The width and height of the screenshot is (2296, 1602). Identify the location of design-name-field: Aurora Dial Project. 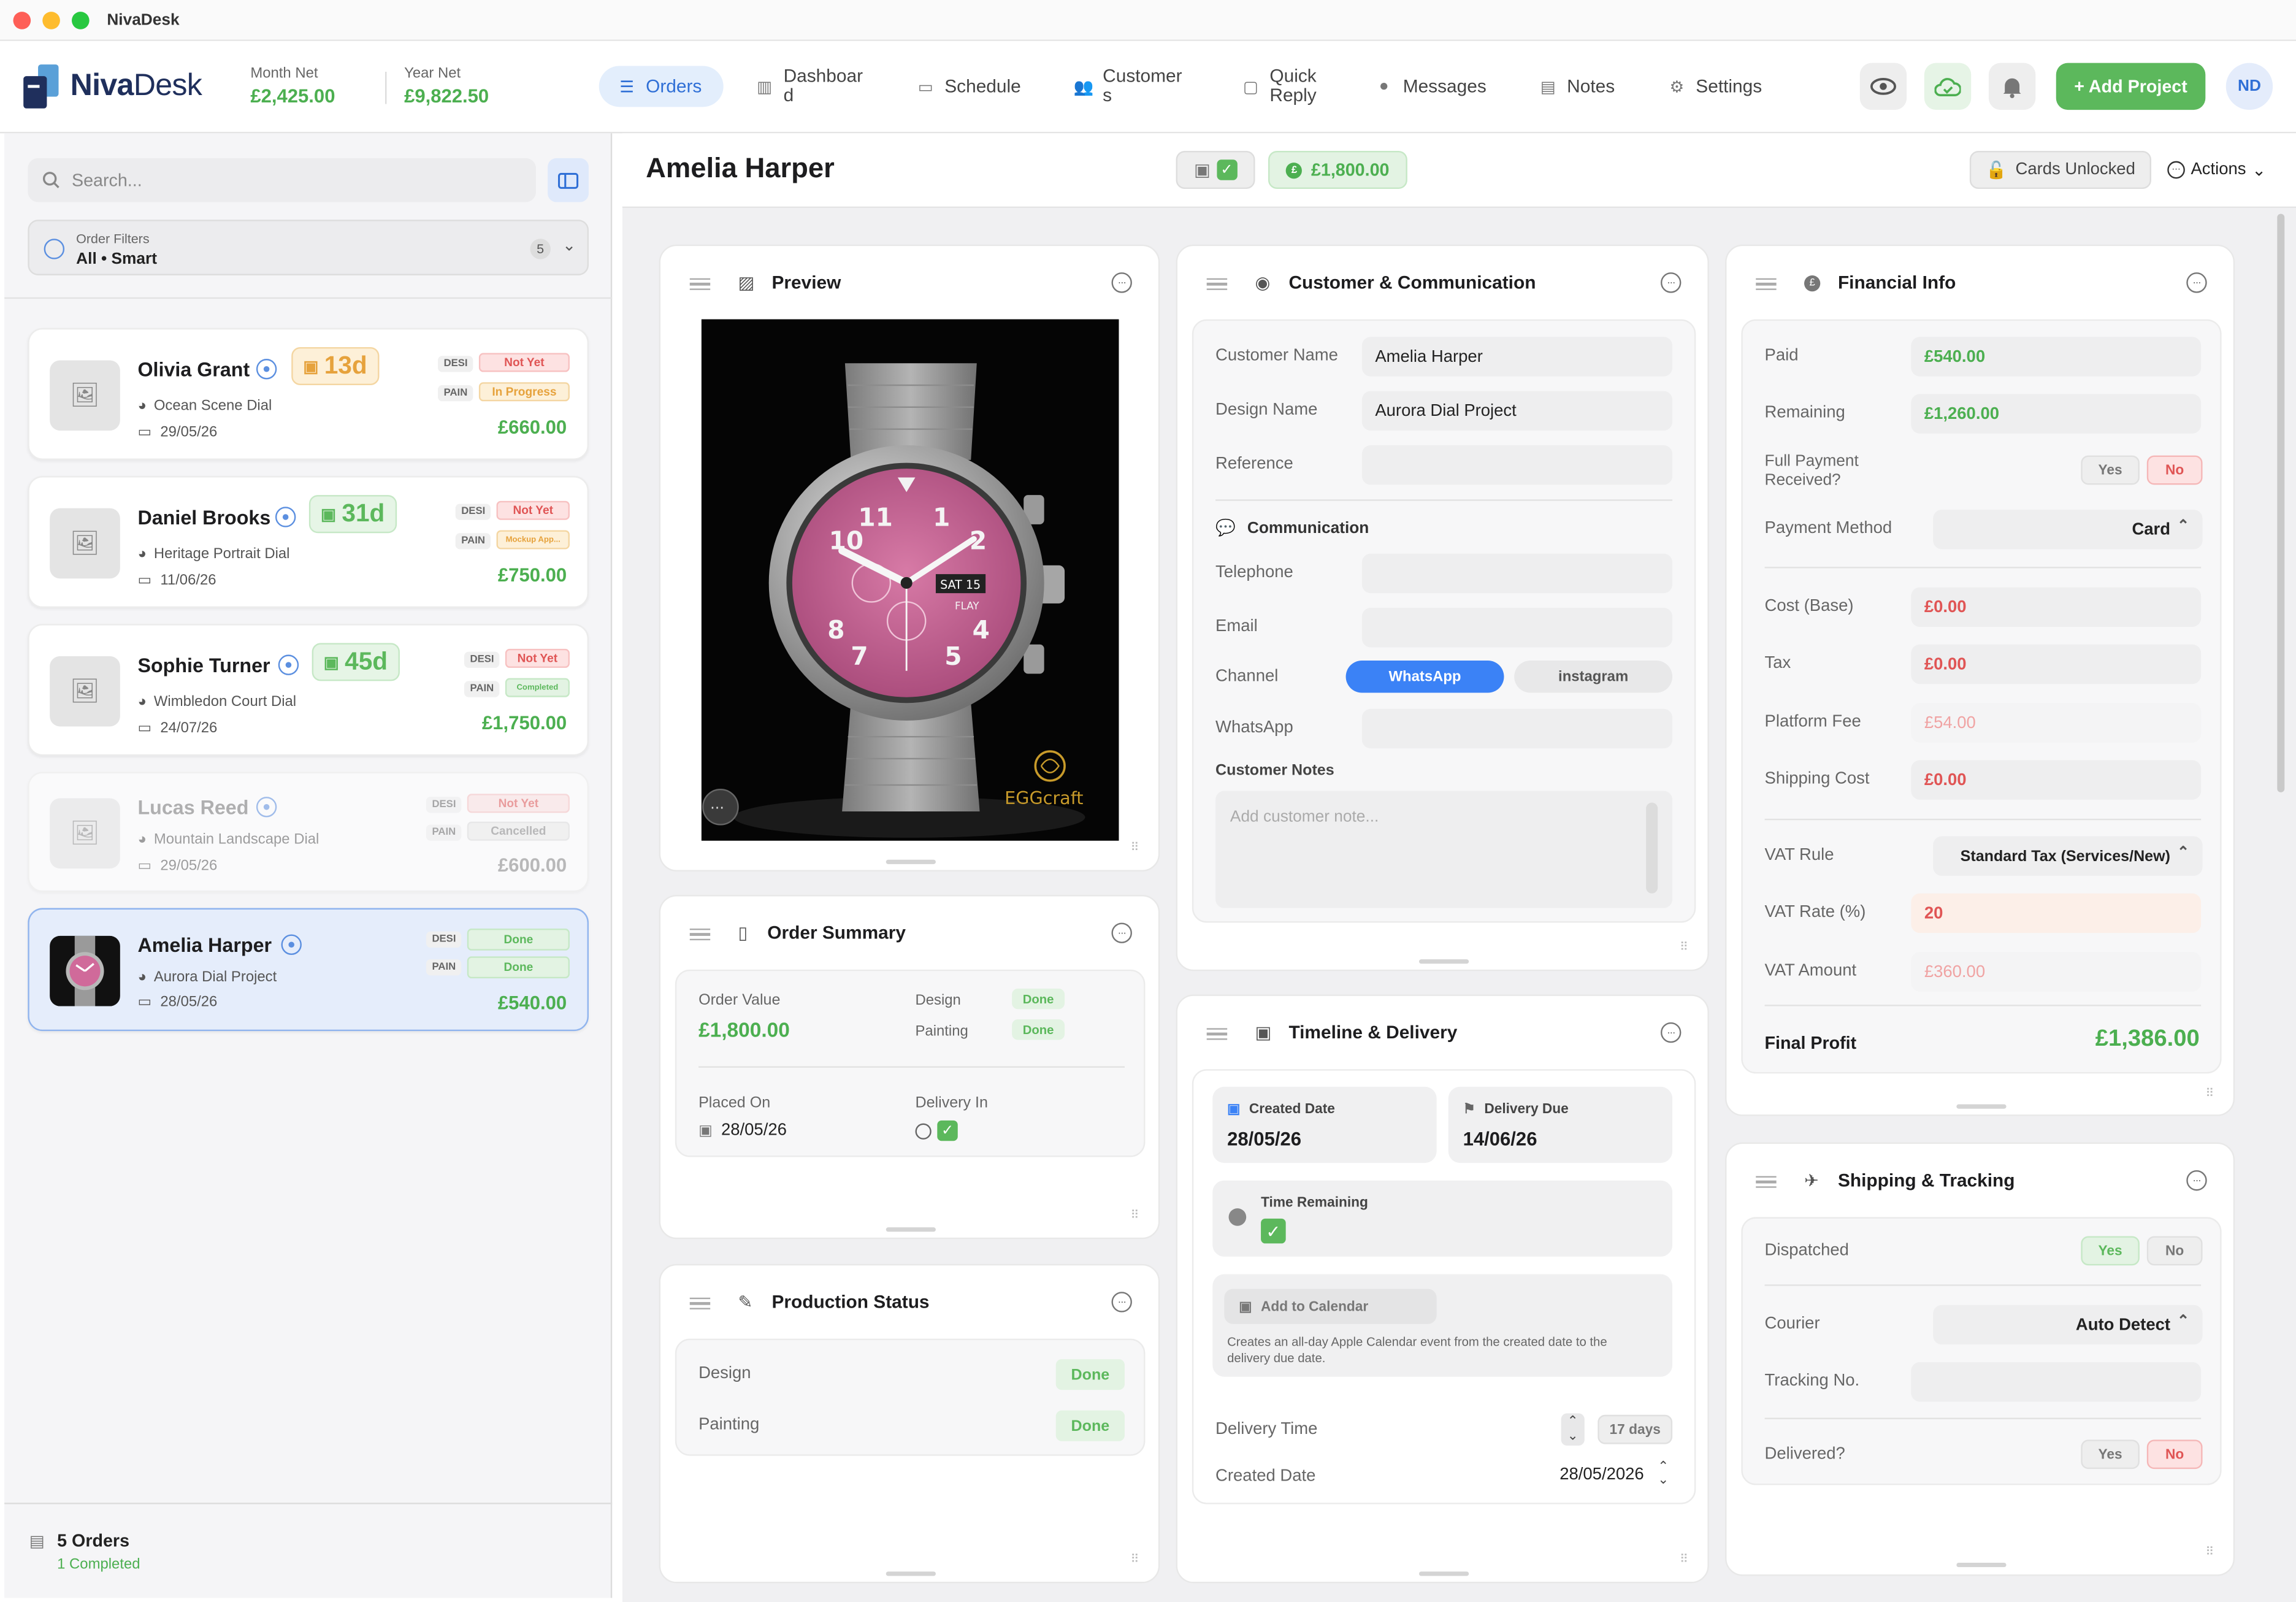
(1517, 411).